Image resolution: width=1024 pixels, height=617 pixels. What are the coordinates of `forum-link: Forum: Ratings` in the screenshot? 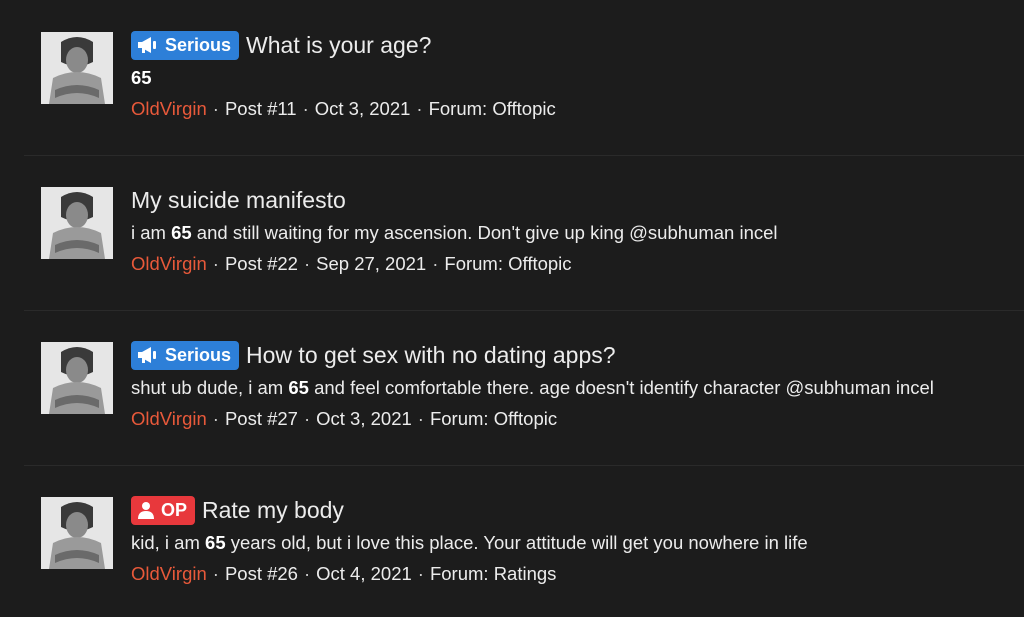 It's located at (493, 573).